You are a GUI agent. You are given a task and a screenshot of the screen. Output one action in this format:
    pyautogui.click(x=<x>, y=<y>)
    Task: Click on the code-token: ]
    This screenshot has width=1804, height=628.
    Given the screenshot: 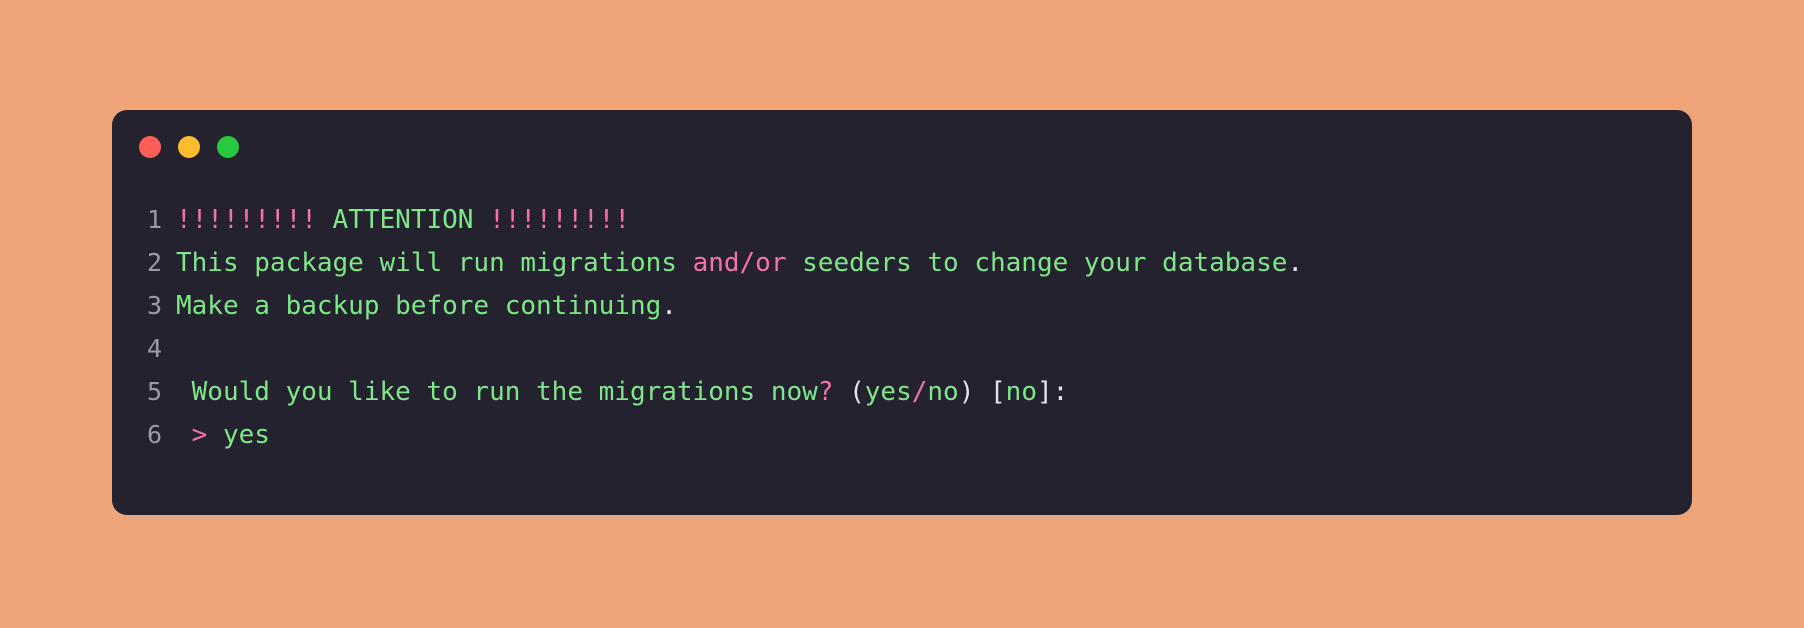 What is the action you would take?
    pyautogui.click(x=1044, y=392)
    